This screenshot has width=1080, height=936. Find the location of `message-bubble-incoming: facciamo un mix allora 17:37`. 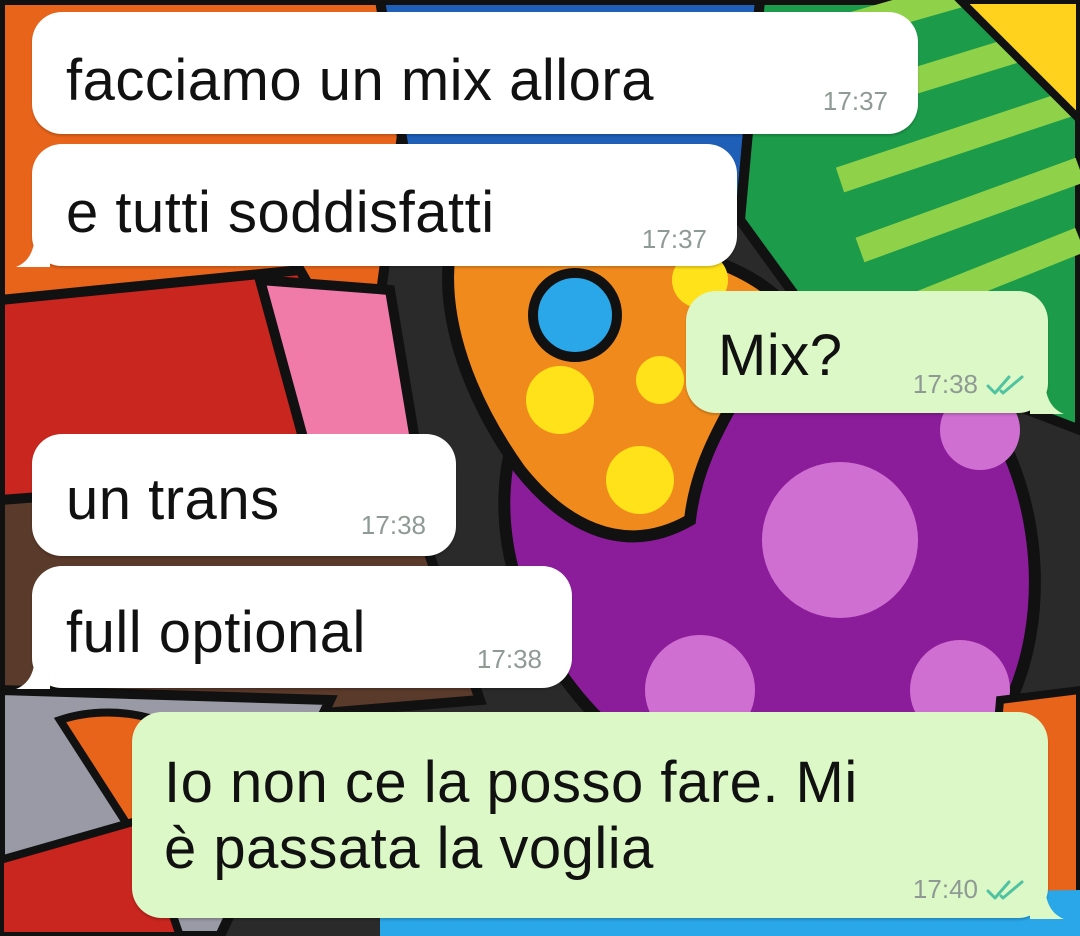

message-bubble-incoming: facciamo un mix allora 17:37 is located at coordinates (475, 73).